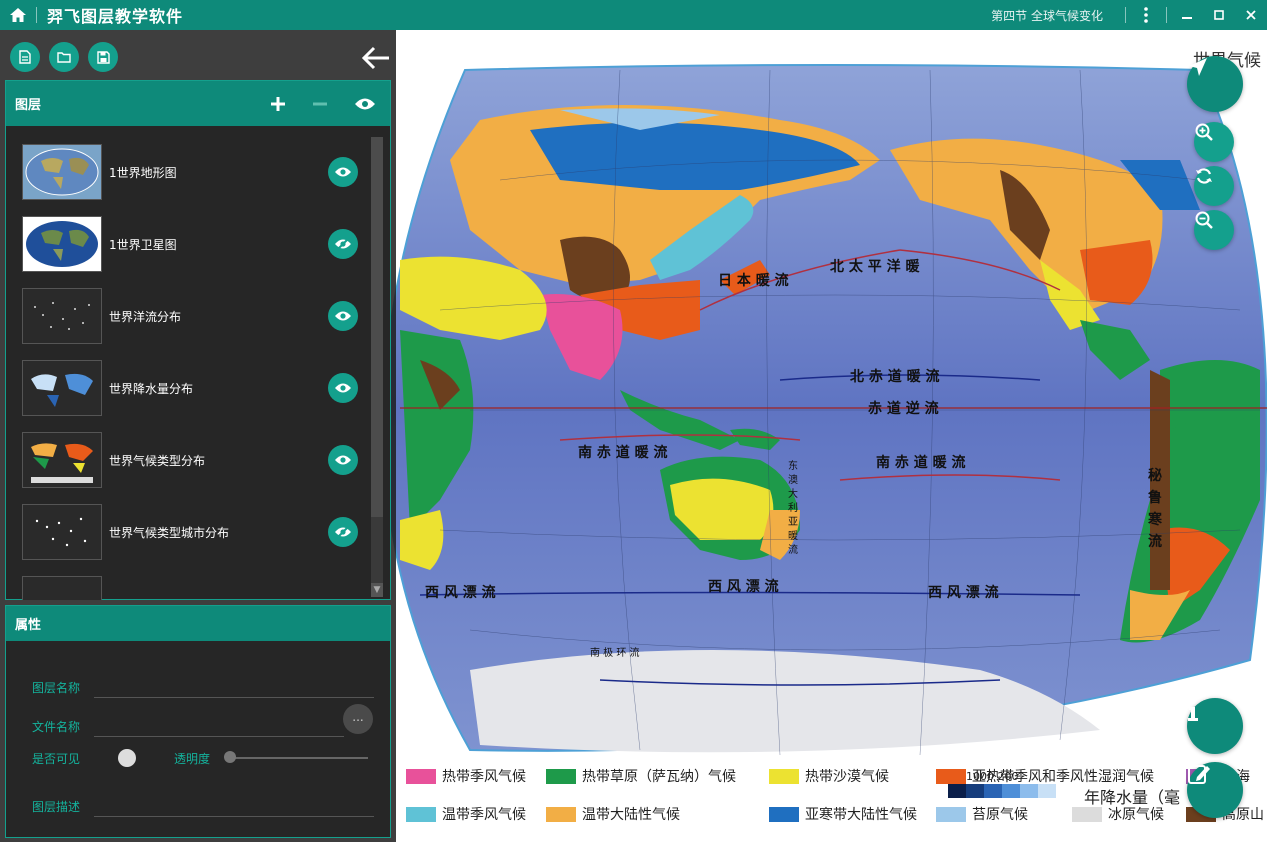 The width and height of the screenshot is (1267, 842). I want to click on add-layer-icon, so click(278, 104).